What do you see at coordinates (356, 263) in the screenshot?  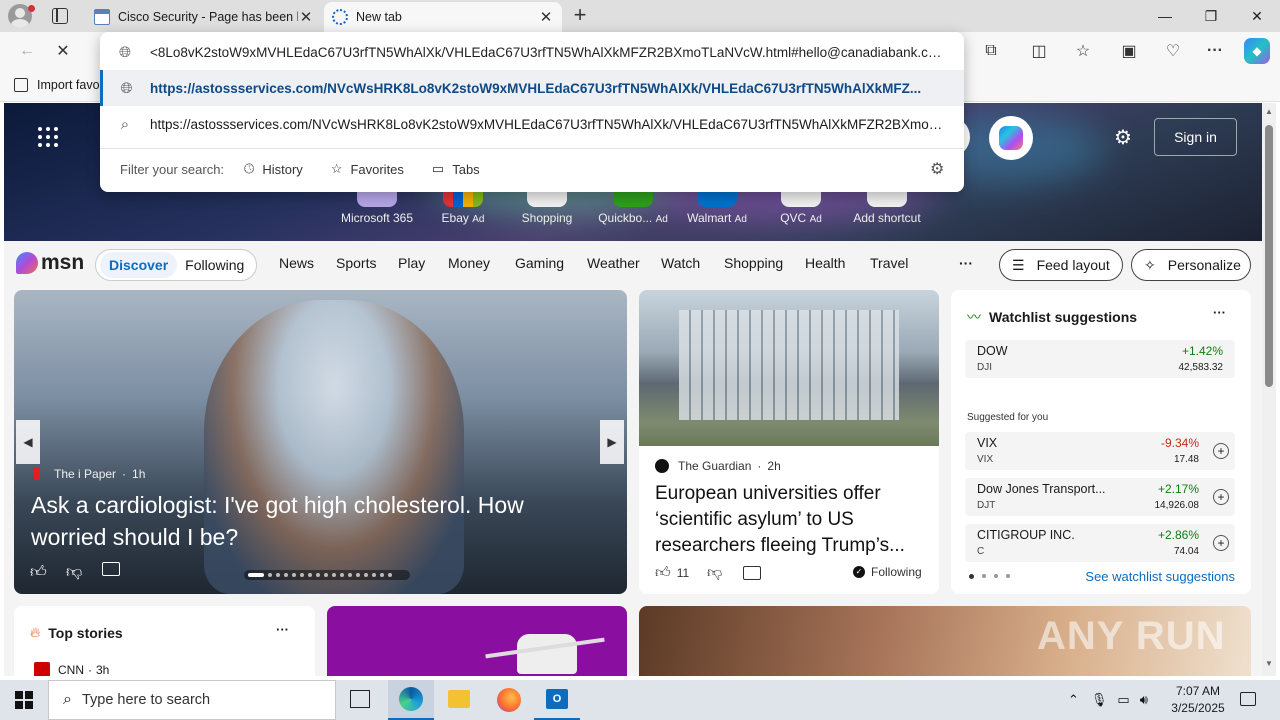 I see `nav-sports: Sports` at bounding box center [356, 263].